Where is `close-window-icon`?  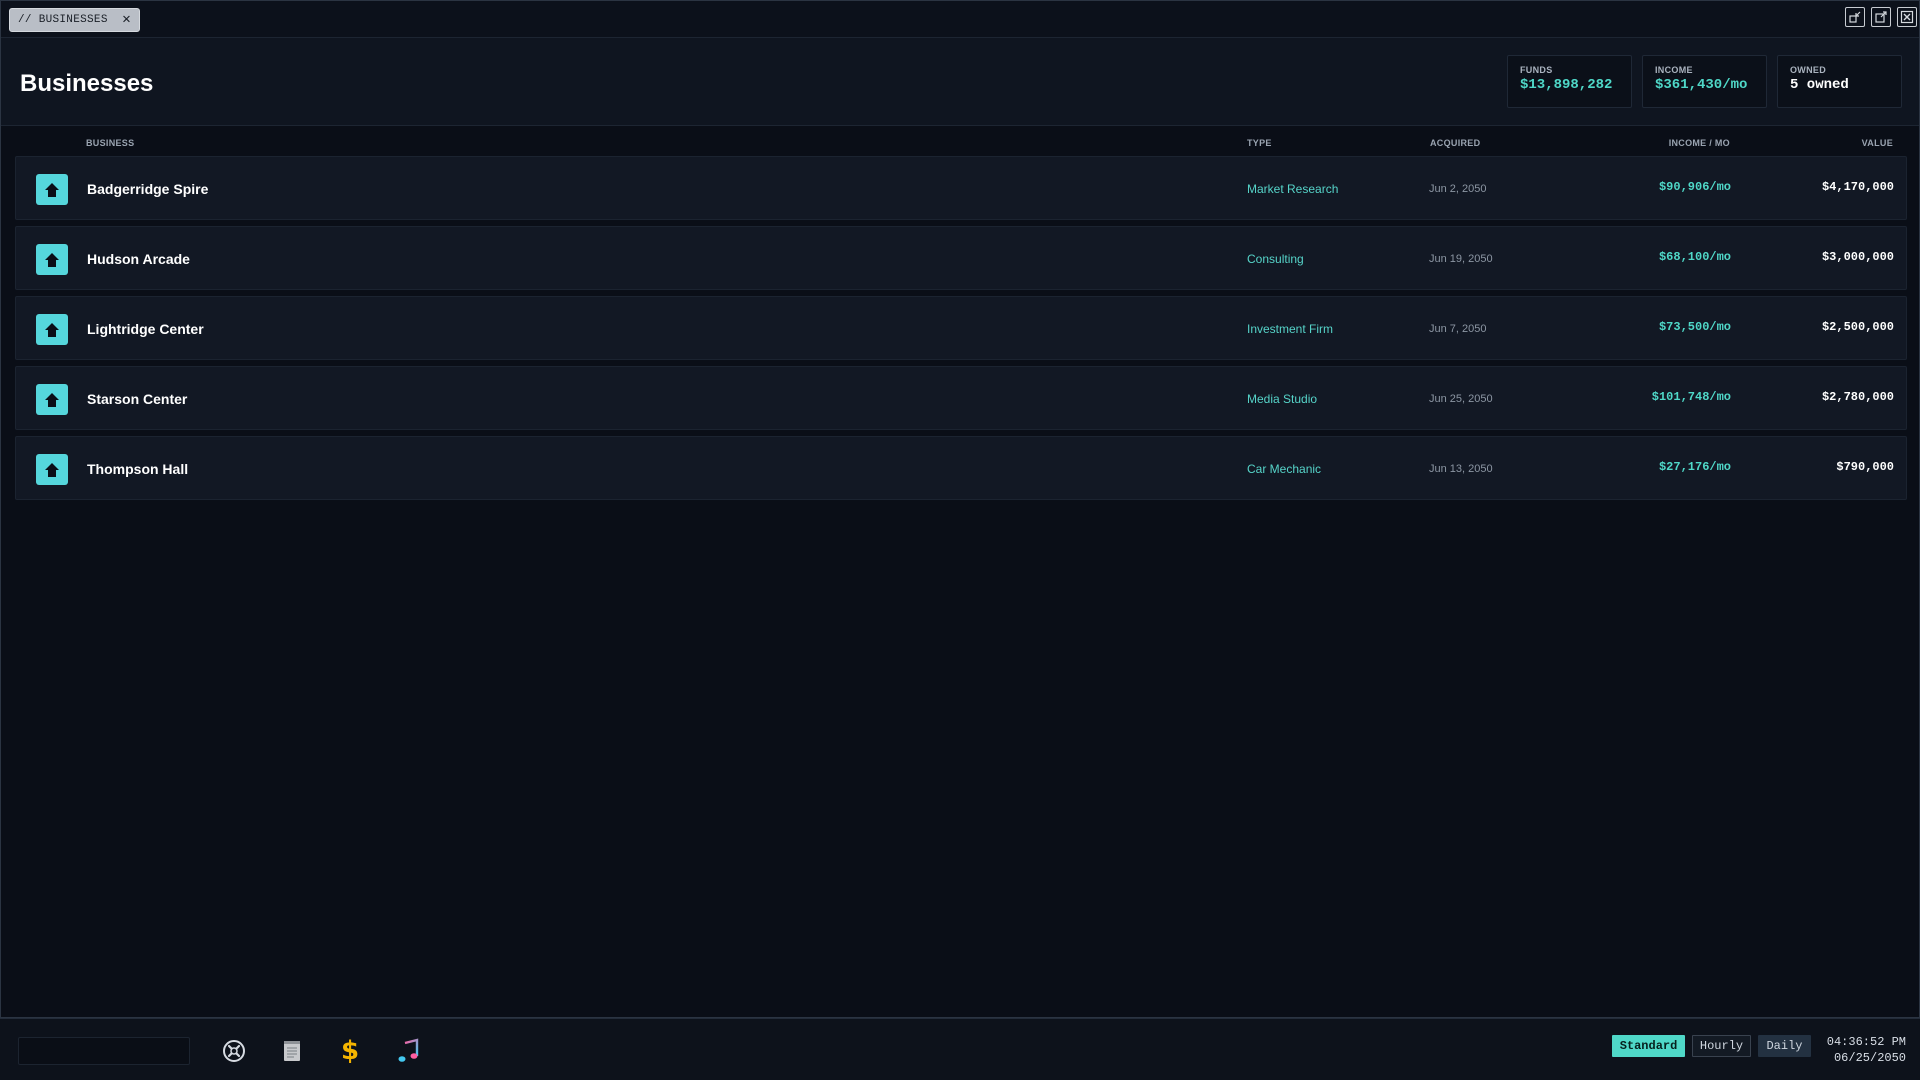
close-window-icon is located at coordinates (1907, 17).